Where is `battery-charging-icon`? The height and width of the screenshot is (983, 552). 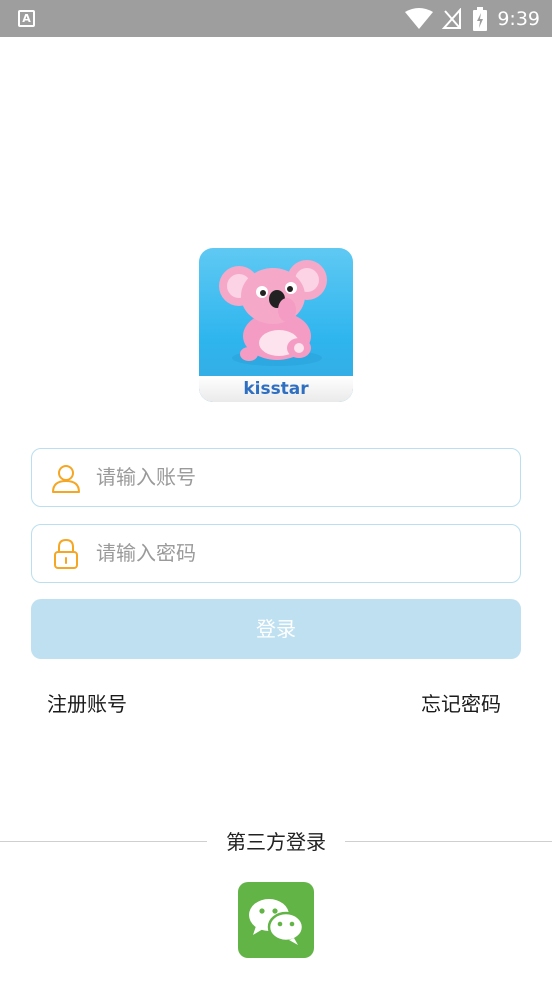 battery-charging-icon is located at coordinates (480, 19).